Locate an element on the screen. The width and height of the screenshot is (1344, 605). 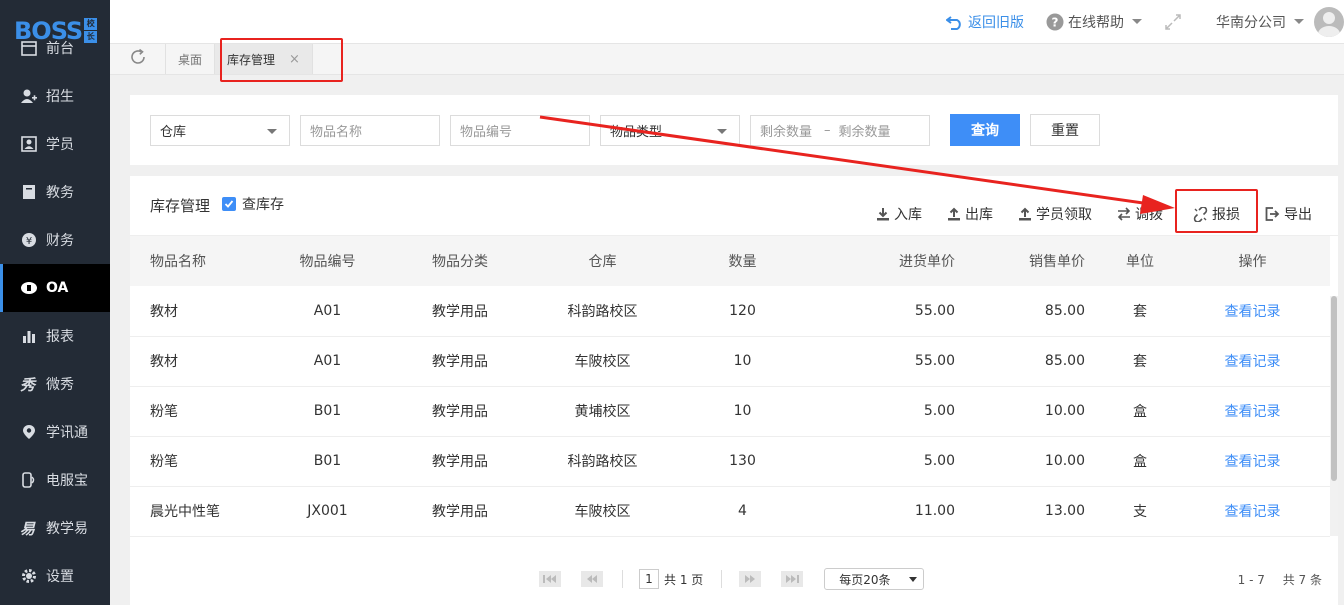
tab-label: 桌面 is located at coordinates (190, 59).